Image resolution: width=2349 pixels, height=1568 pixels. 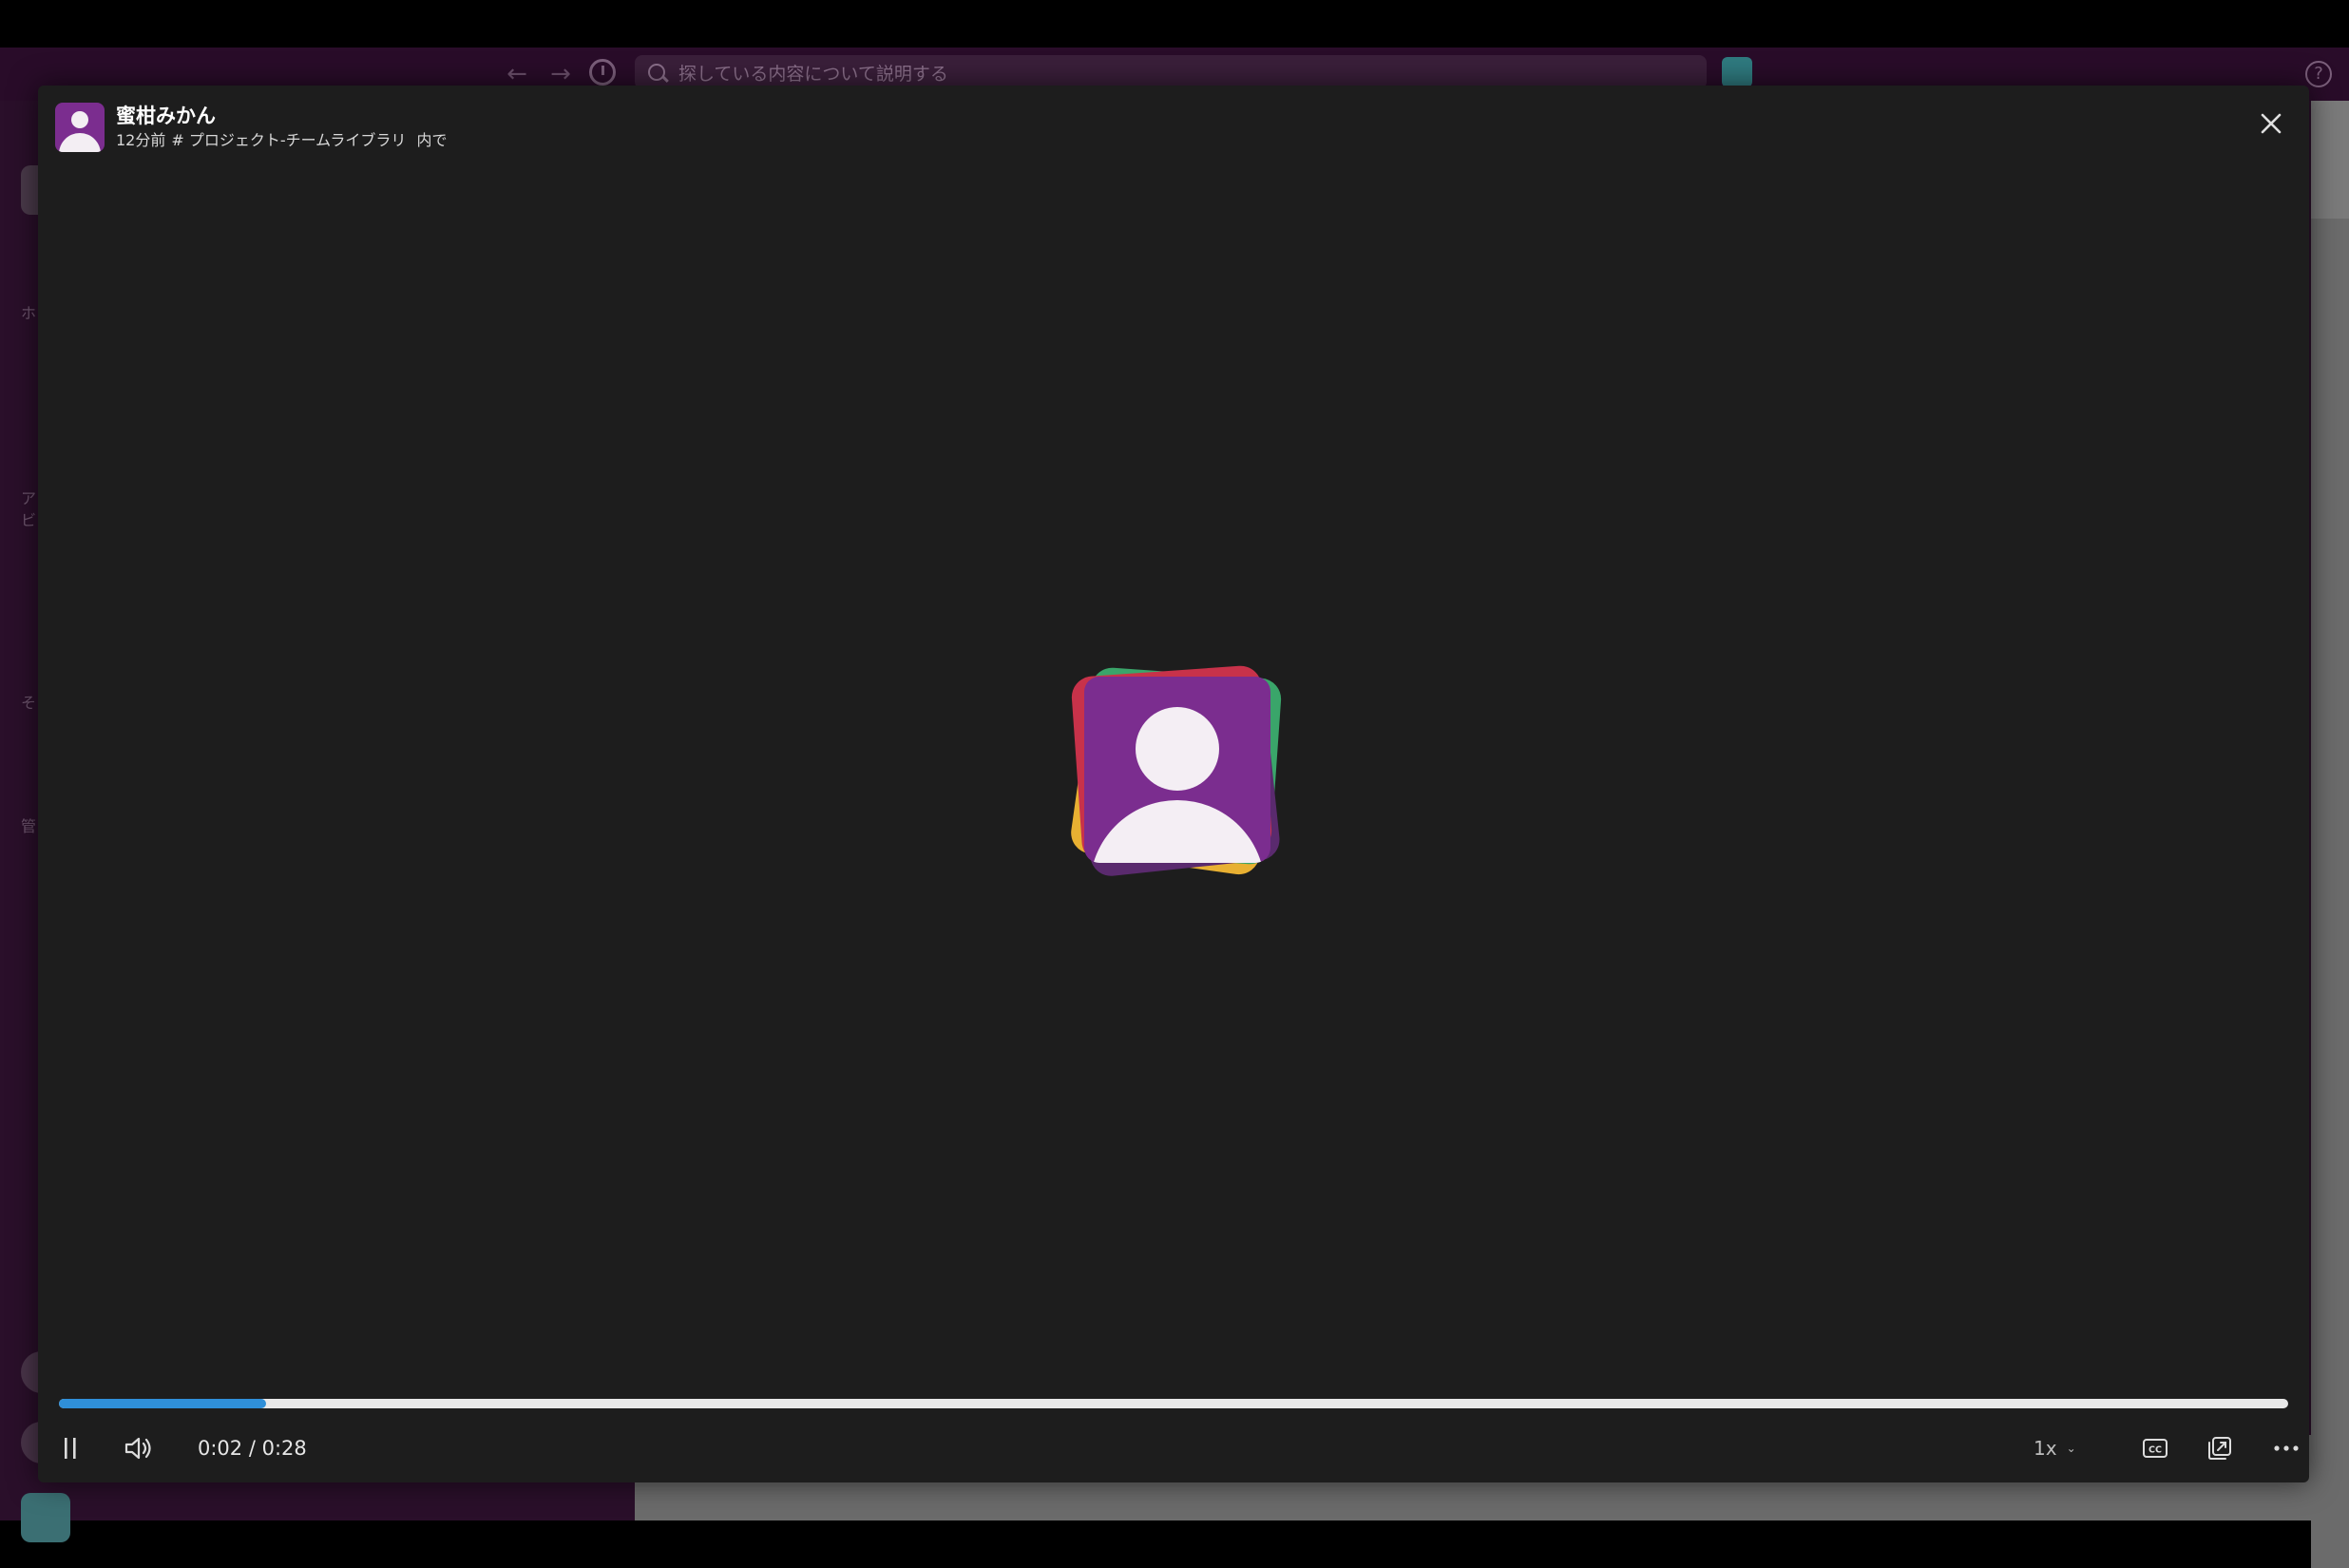 I want to click on viewer-header: 蜜柑みかん 12分前 # プロジェクト-チームライブラリ 内で, so click(x=253, y=128).